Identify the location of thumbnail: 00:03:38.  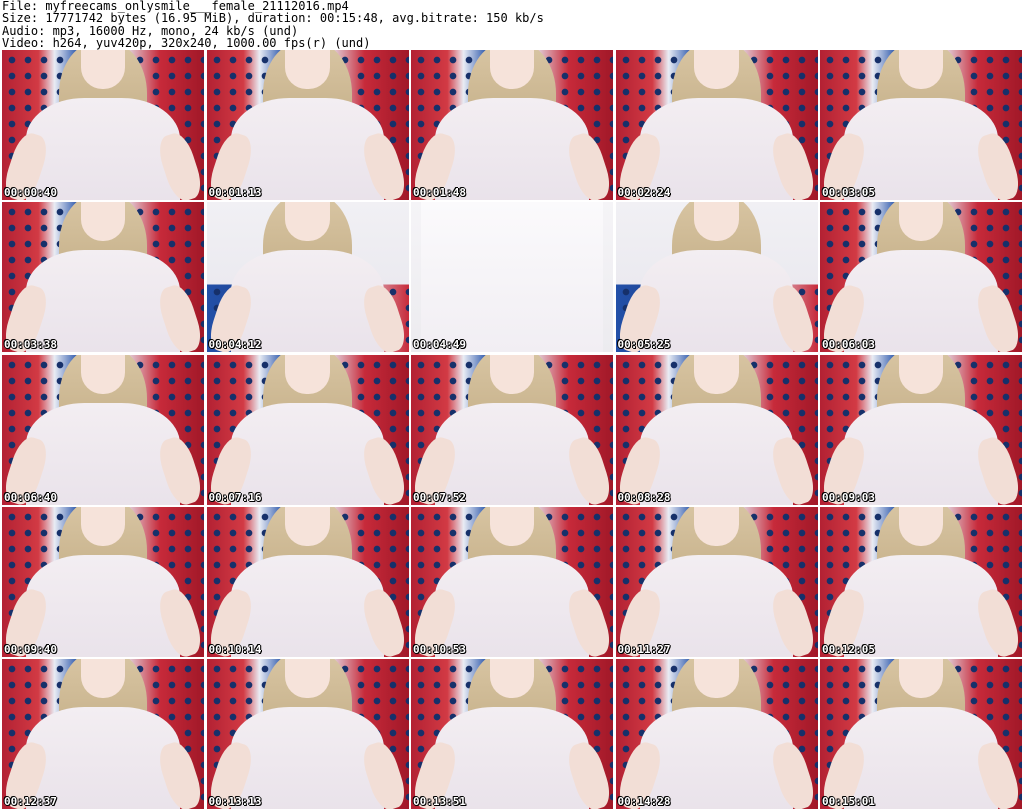
(103, 277).